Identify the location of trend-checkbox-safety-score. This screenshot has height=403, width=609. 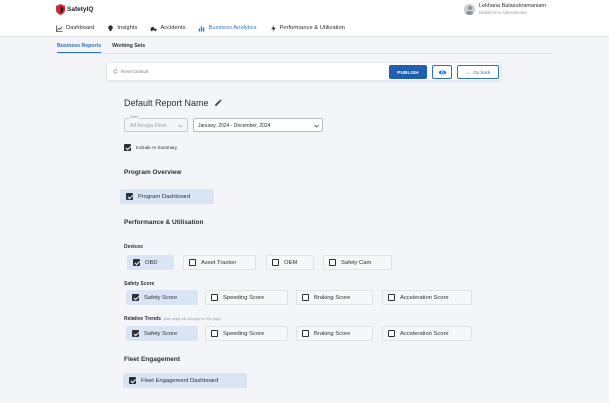
(135, 333).